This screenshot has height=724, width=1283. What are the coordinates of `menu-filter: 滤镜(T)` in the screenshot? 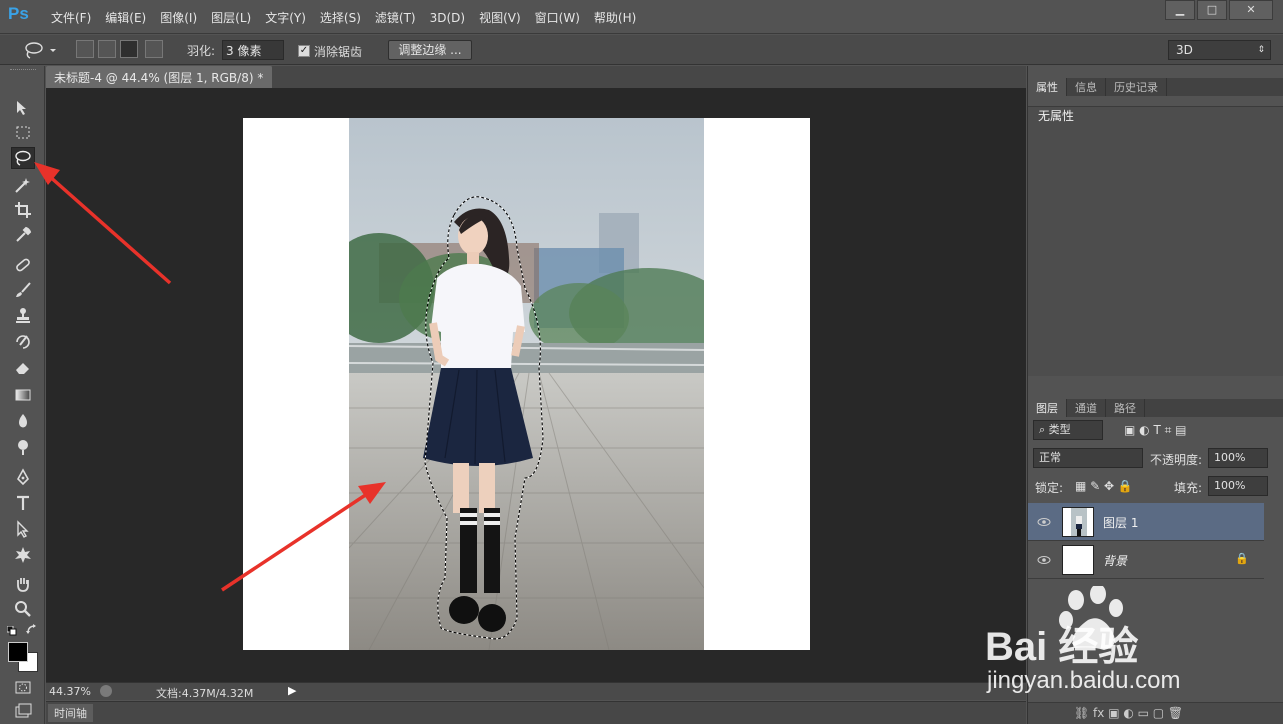 It's located at (395, 18).